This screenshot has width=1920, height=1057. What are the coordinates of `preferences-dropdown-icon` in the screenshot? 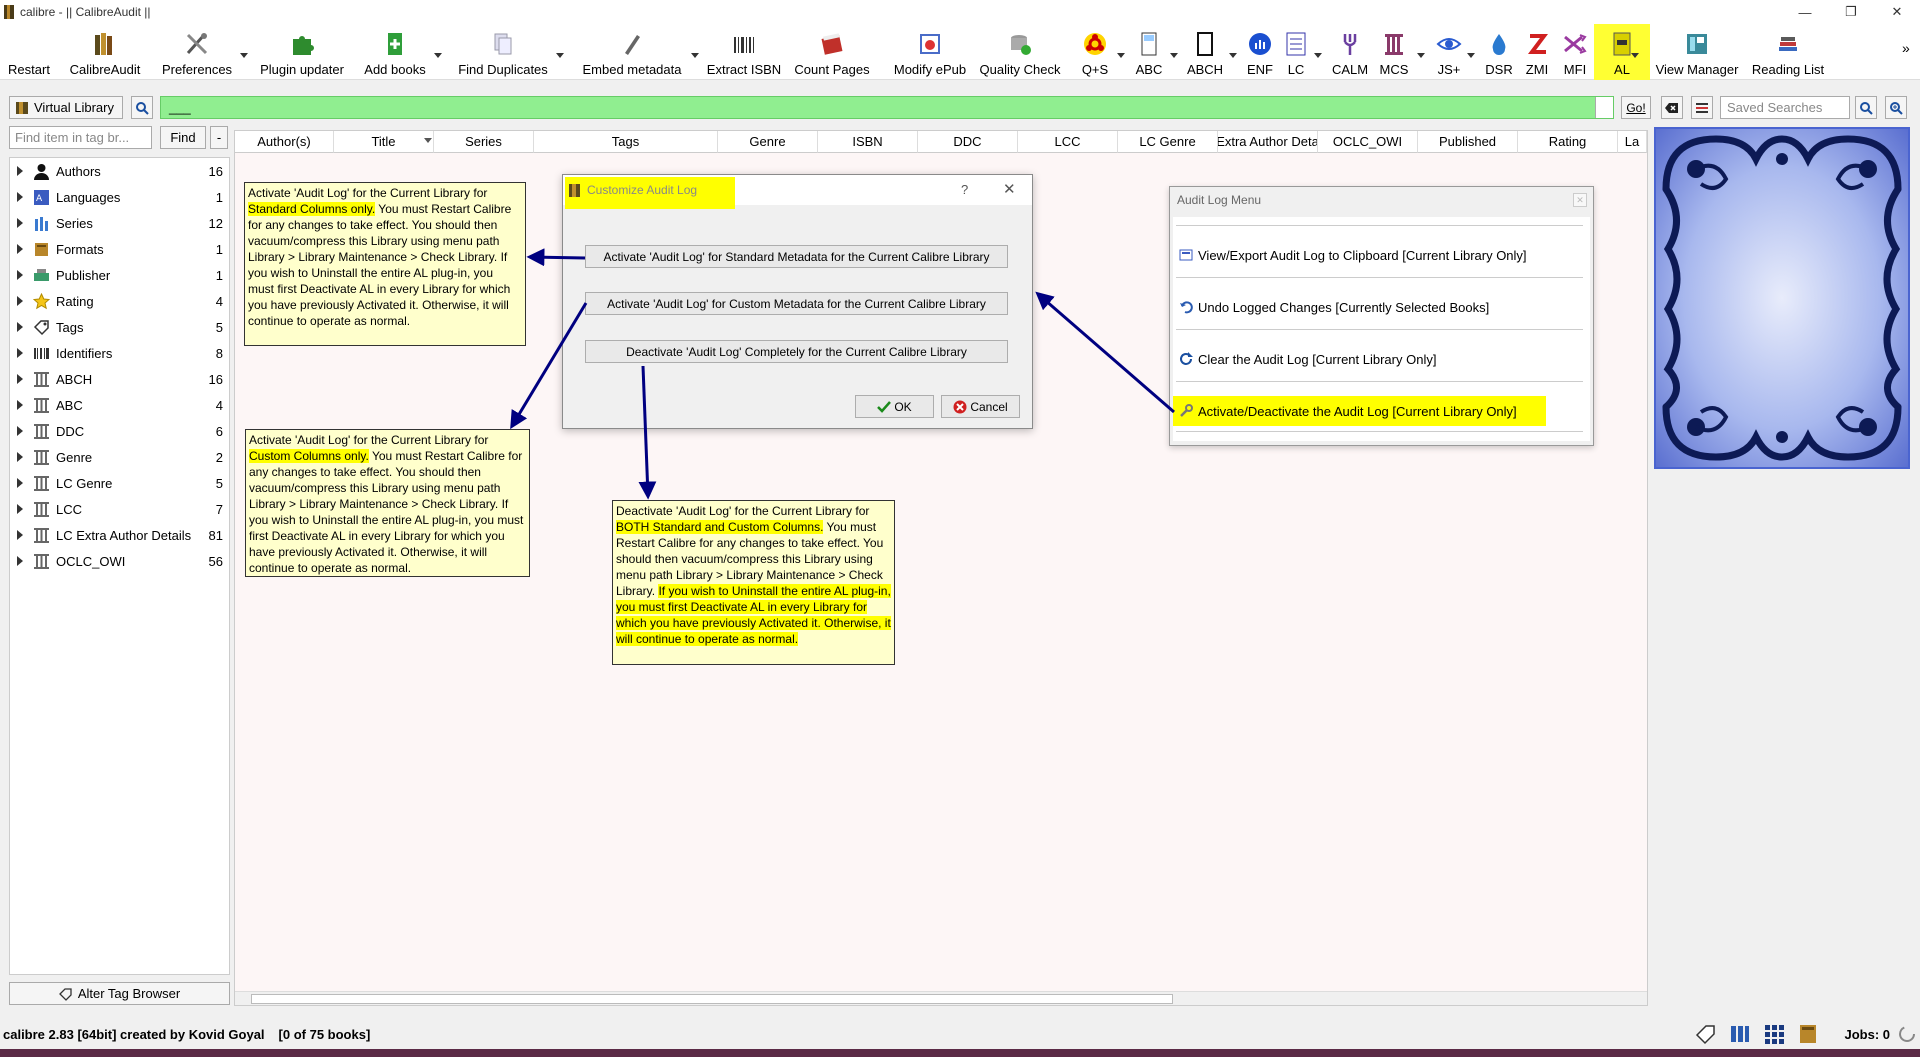 It's located at (244, 55).